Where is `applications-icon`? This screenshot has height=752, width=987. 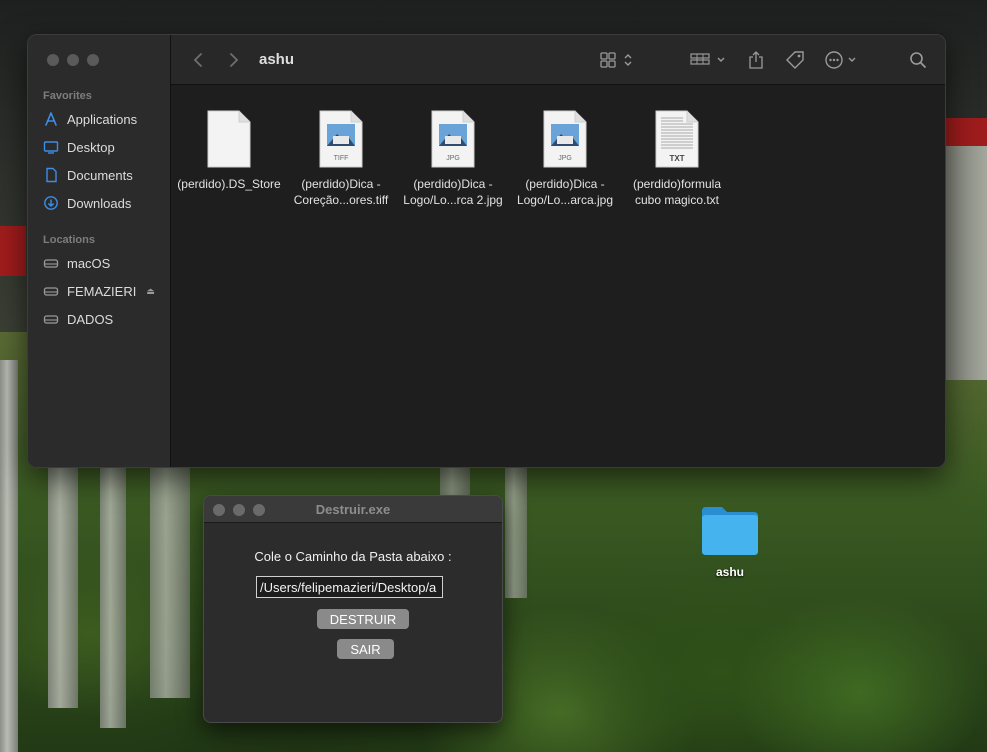 applications-icon is located at coordinates (51, 119).